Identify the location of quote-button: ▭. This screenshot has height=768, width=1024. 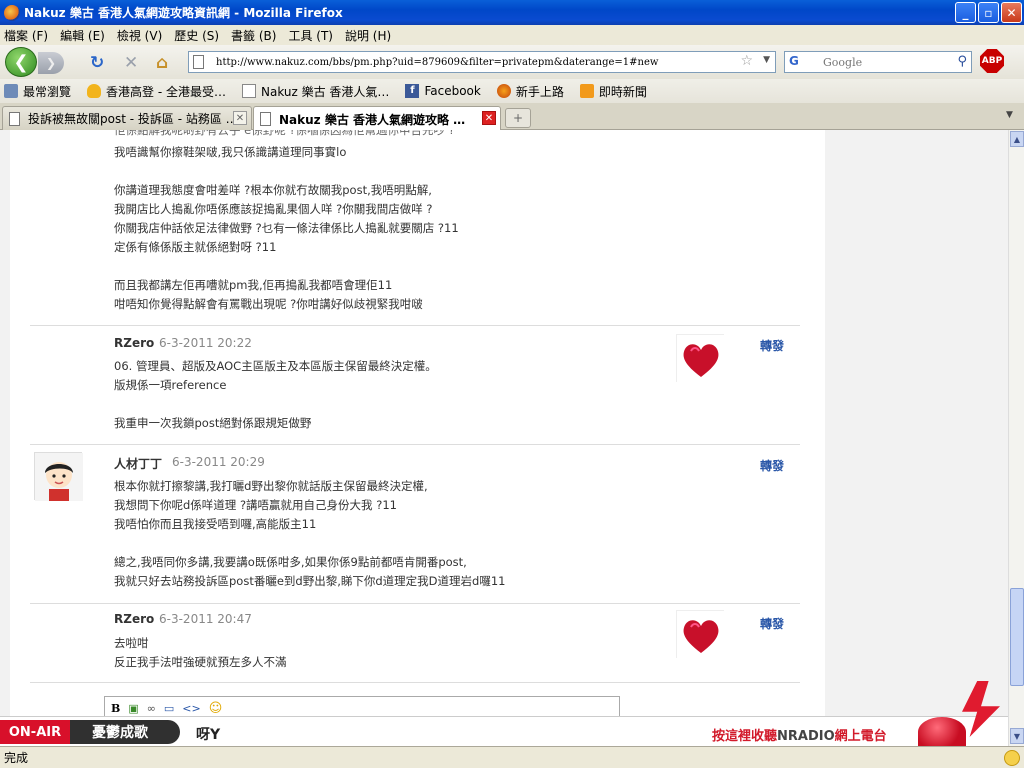
(169, 708).